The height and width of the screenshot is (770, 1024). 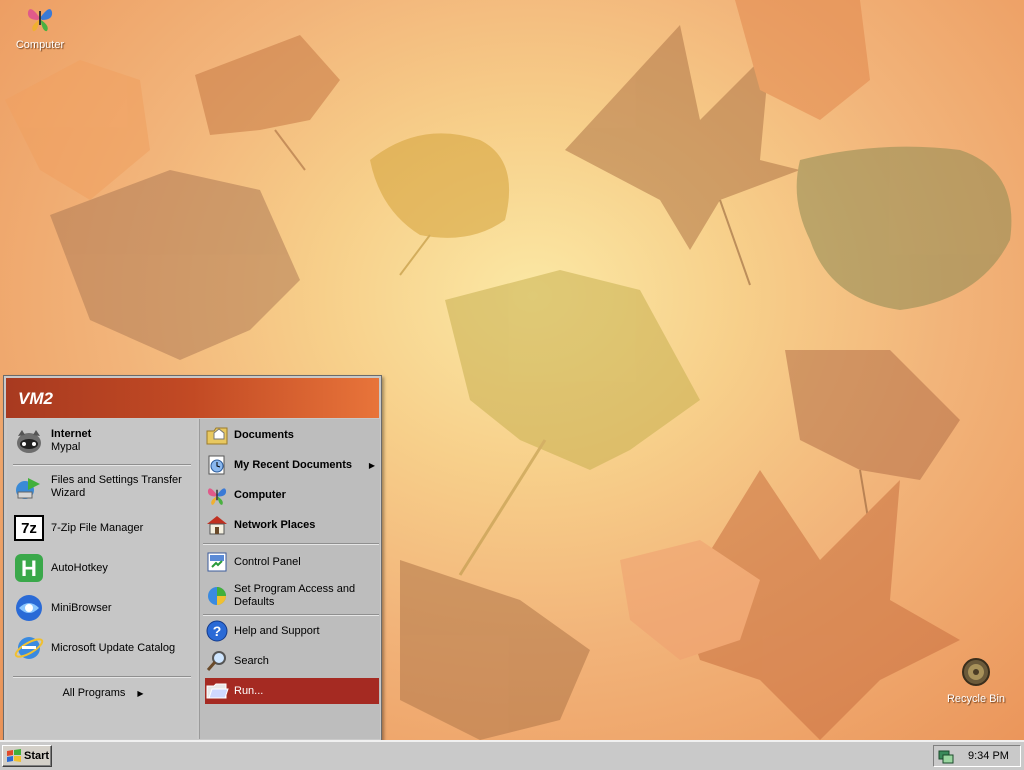 What do you see at coordinates (217, 661) in the screenshot?
I see `search-icon` at bounding box center [217, 661].